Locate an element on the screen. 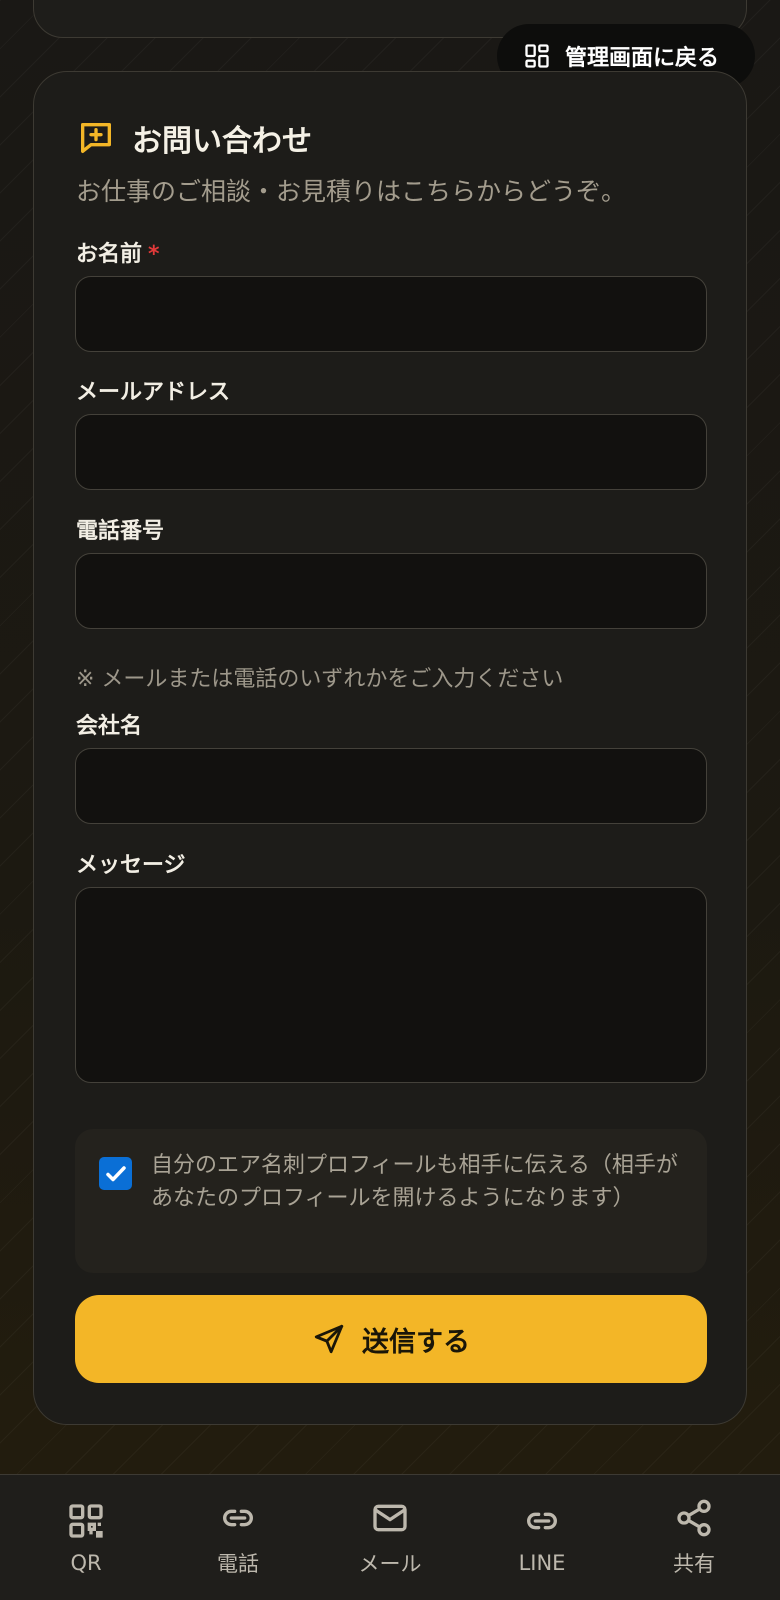  send-icon is located at coordinates (329, 1339).